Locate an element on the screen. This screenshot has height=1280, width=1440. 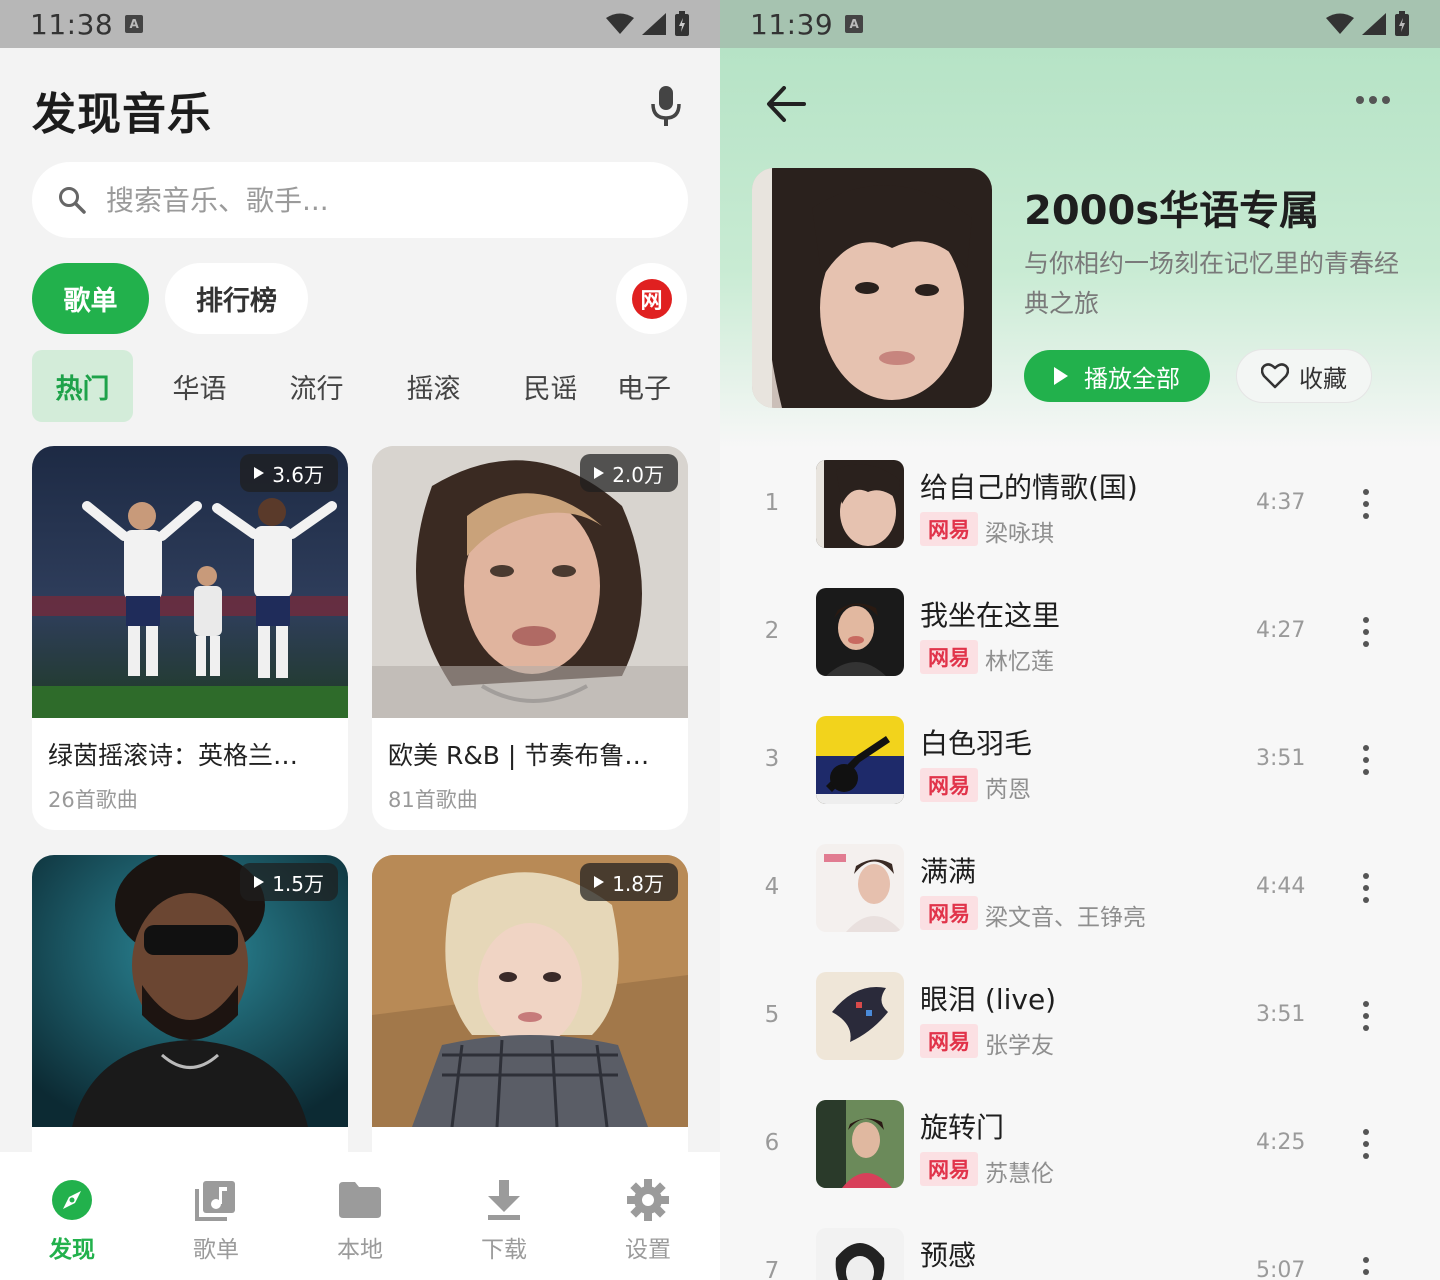
song-artist: 梁文音、王铮亮 is located at coordinates (1065, 918).